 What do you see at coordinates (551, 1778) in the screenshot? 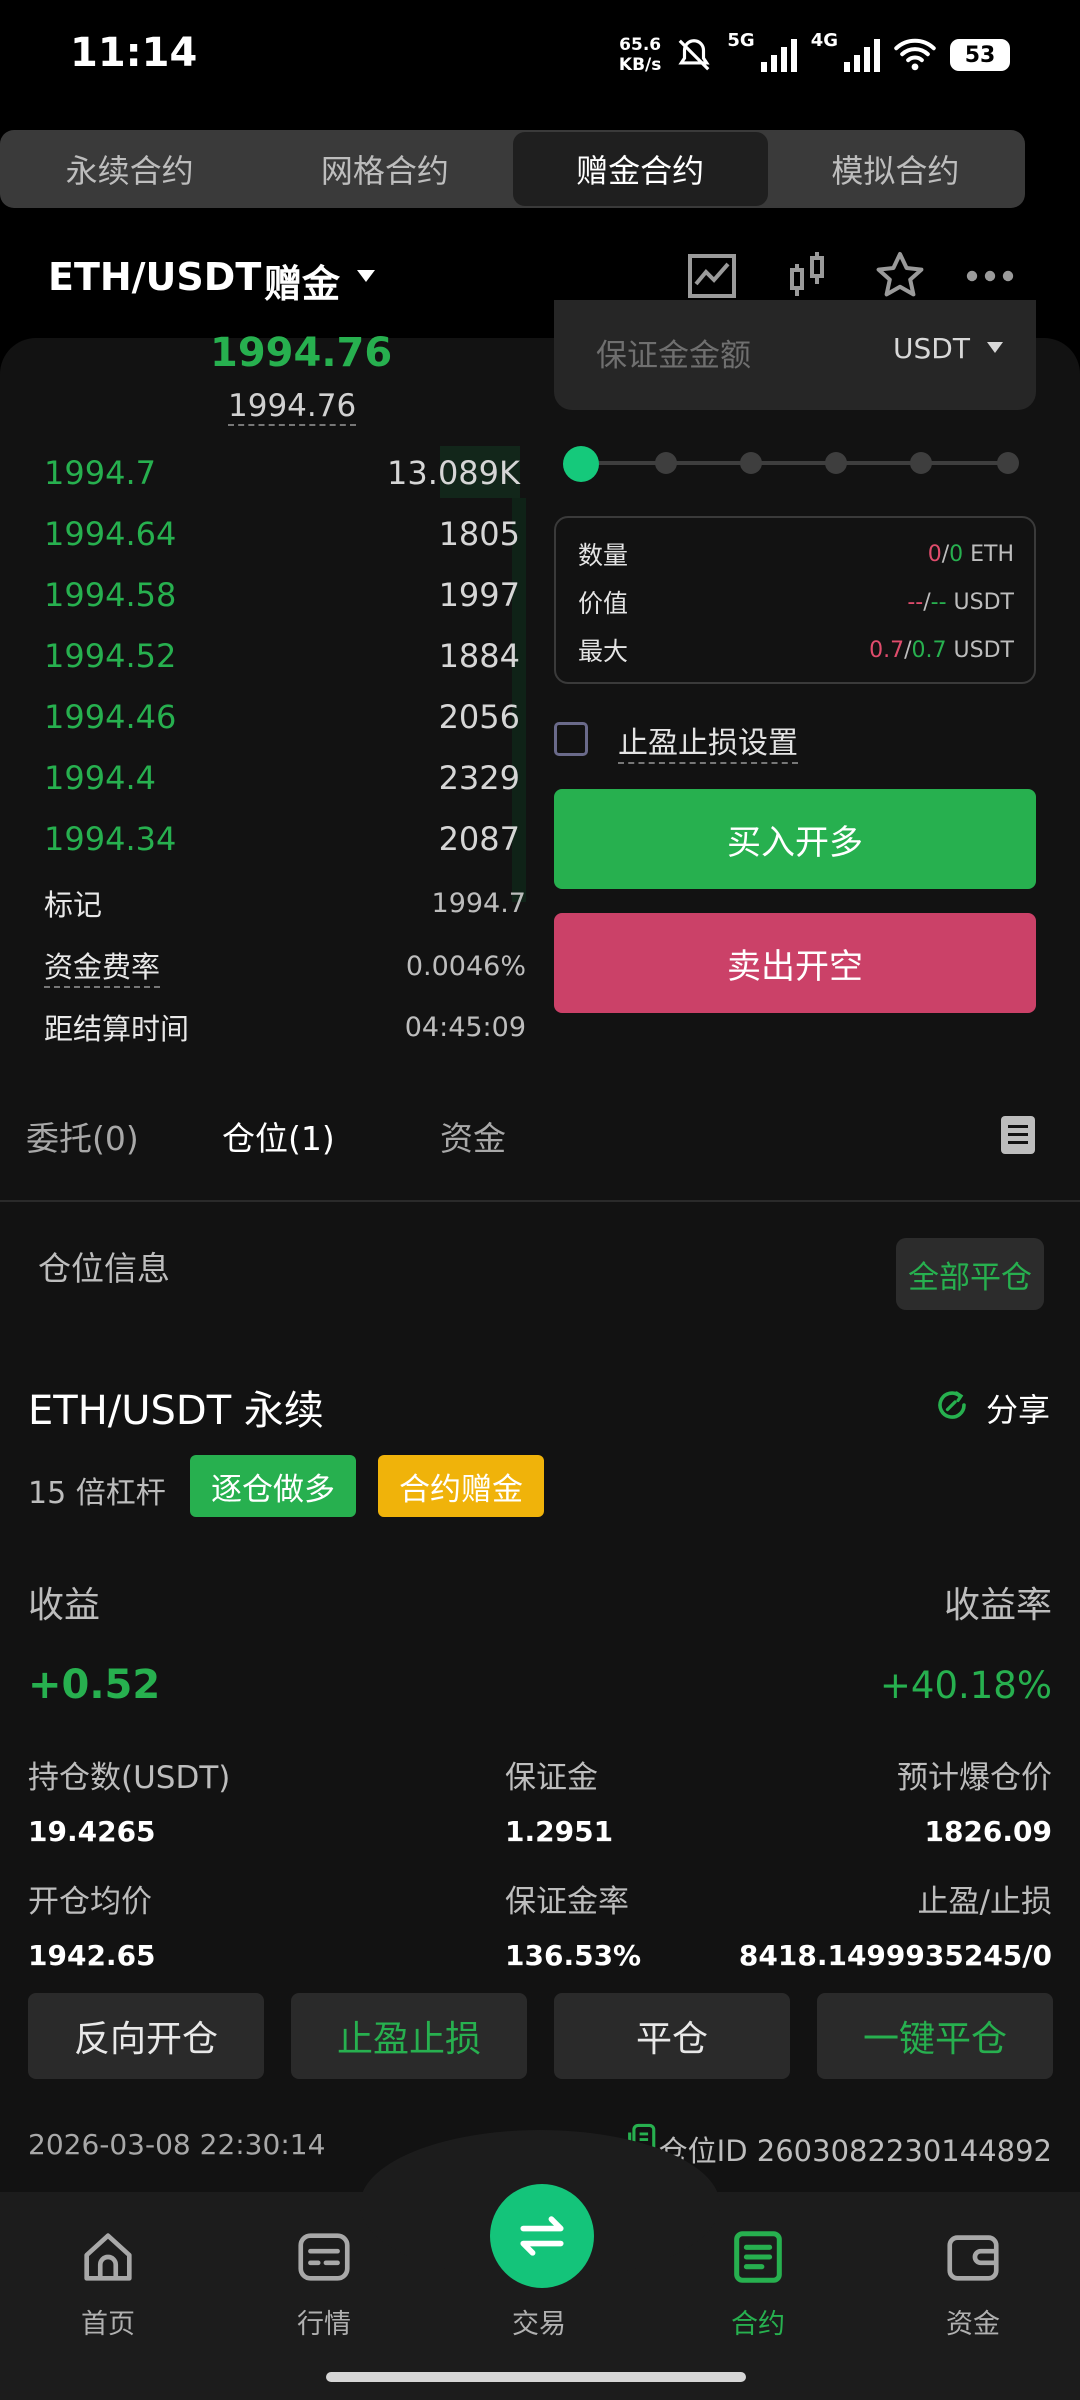
I see `margin-label: 保证金` at bounding box center [551, 1778].